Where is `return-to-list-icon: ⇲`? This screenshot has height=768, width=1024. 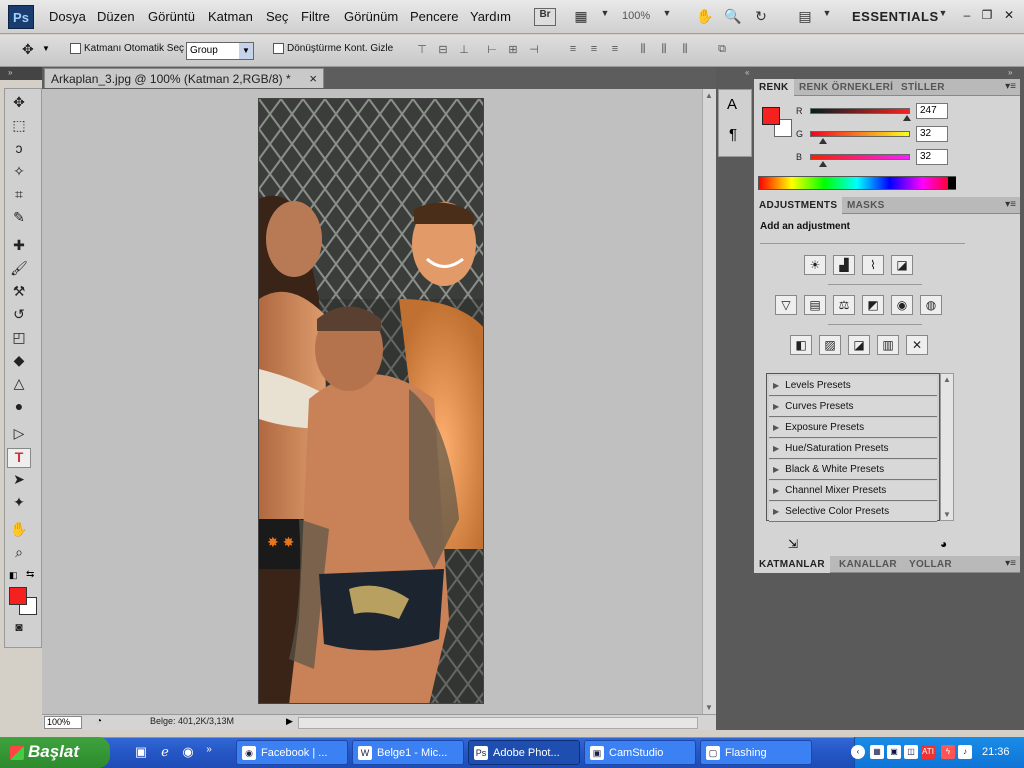 return-to-list-icon: ⇲ is located at coordinates (793, 544).